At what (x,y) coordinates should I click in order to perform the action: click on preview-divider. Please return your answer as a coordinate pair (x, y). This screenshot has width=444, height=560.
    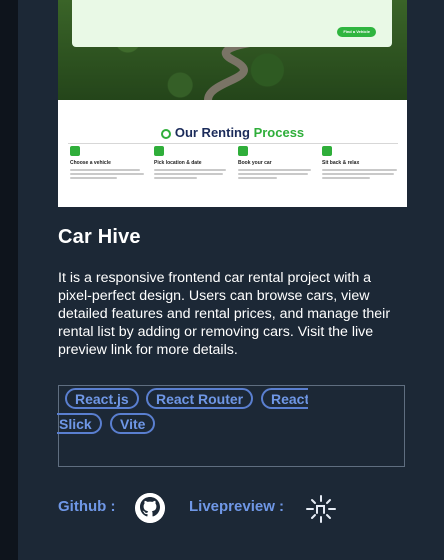
    Looking at the image, I should click on (233, 143).